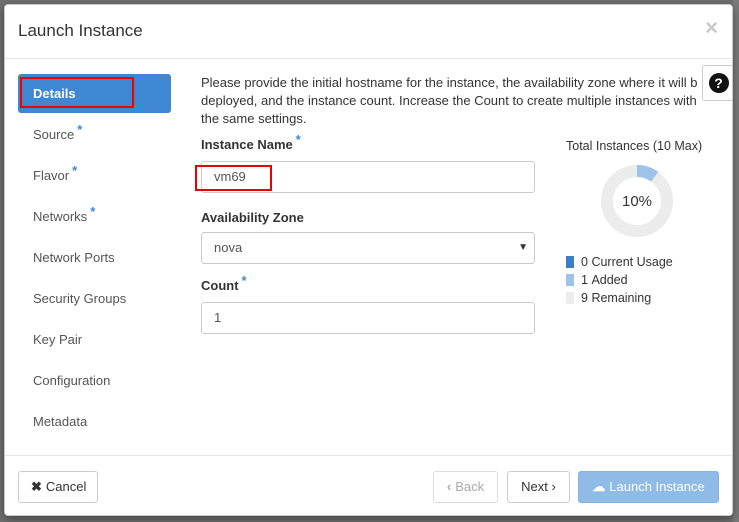 Image resolution: width=739 pixels, height=522 pixels. Describe the element at coordinates (80, 298) in the screenshot. I see `nav-item-label: Security Groups` at that location.